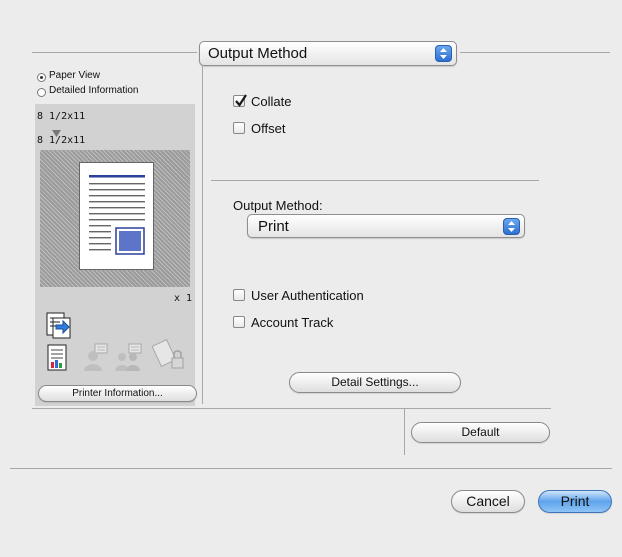  What do you see at coordinates (278, 205) in the screenshot?
I see `output-method-label: Output Method:` at bounding box center [278, 205].